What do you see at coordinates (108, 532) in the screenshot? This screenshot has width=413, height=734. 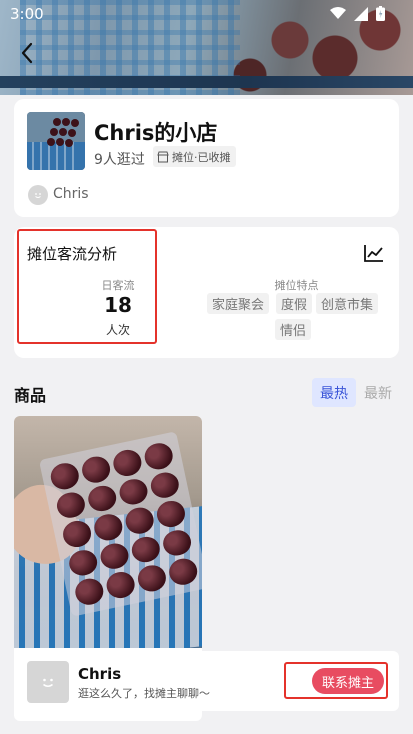 I see `product-image` at bounding box center [108, 532].